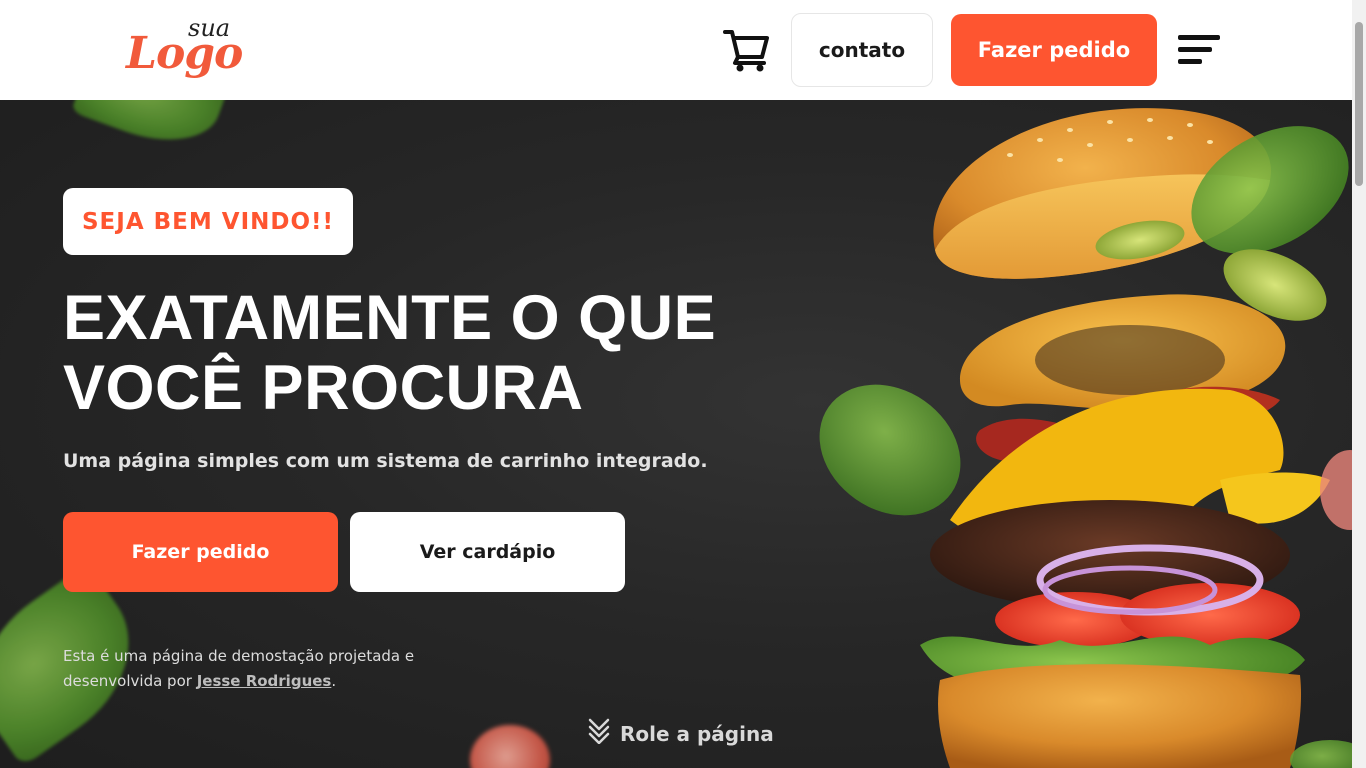 This screenshot has height=768, width=1366. I want to click on hero-headline: EXATAMENTE O QUE VOCÊ PROCURA, so click(413, 353).